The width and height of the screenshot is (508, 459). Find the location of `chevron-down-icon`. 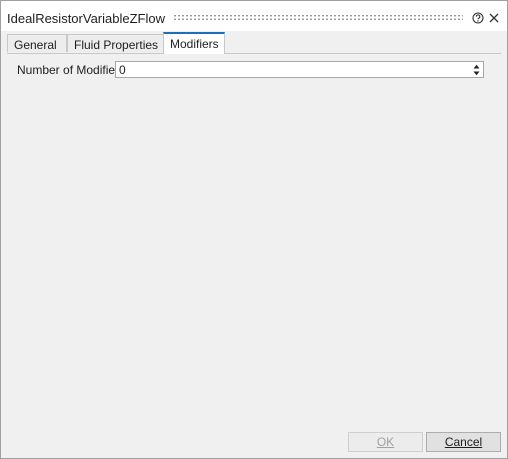

chevron-down-icon is located at coordinates (476, 73).